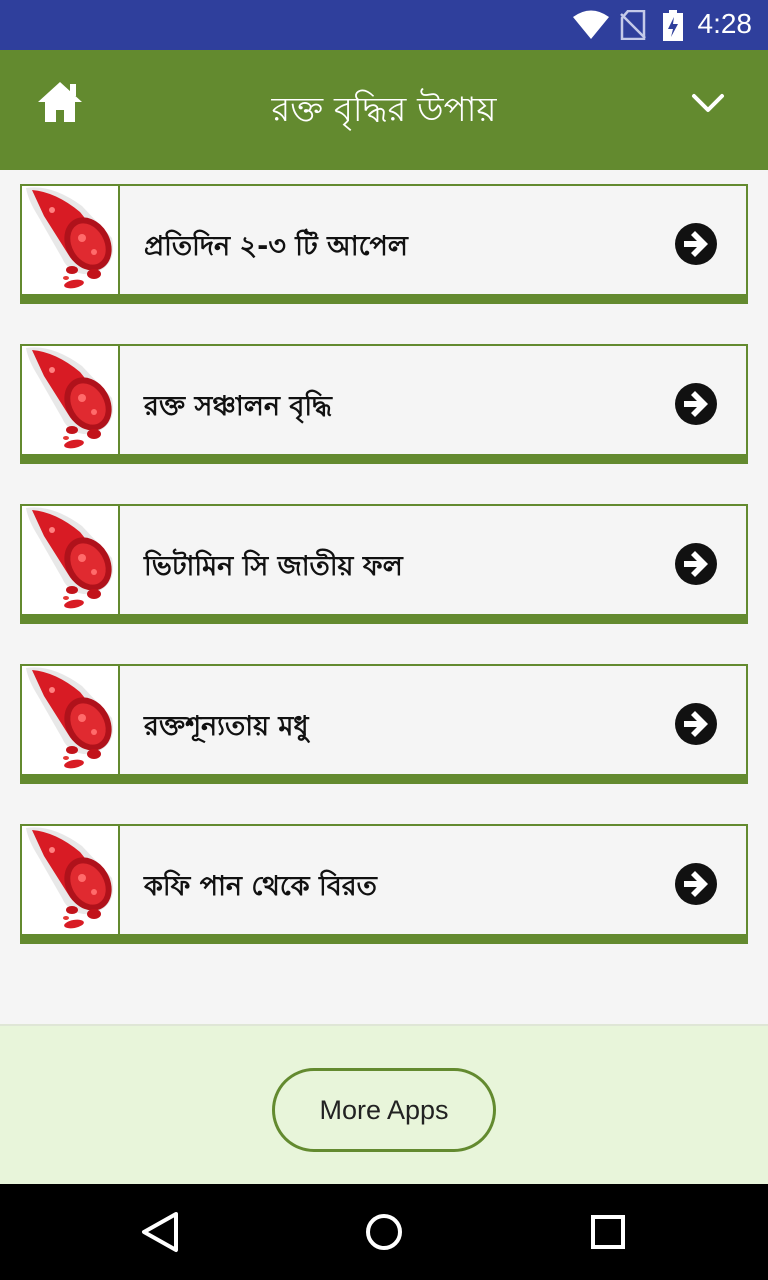 Image resolution: width=768 pixels, height=1280 pixels. Describe the element at coordinates (384, 404) in the screenshot. I see `list-item: রক্ত সঞ্চালন বৃদ্ধি` at that location.